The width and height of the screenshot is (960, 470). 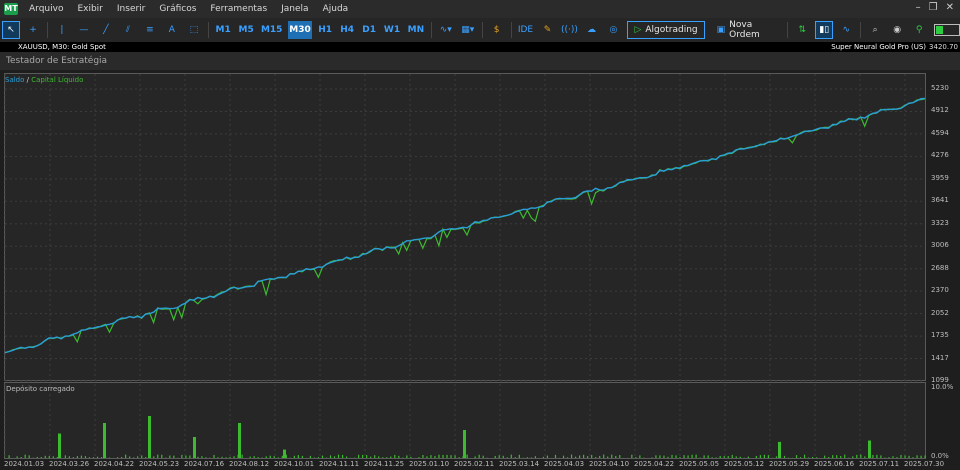 What do you see at coordinates (924, 464) in the screenshot?
I see `x-tick-label: 2025.07.30` at bounding box center [924, 464].